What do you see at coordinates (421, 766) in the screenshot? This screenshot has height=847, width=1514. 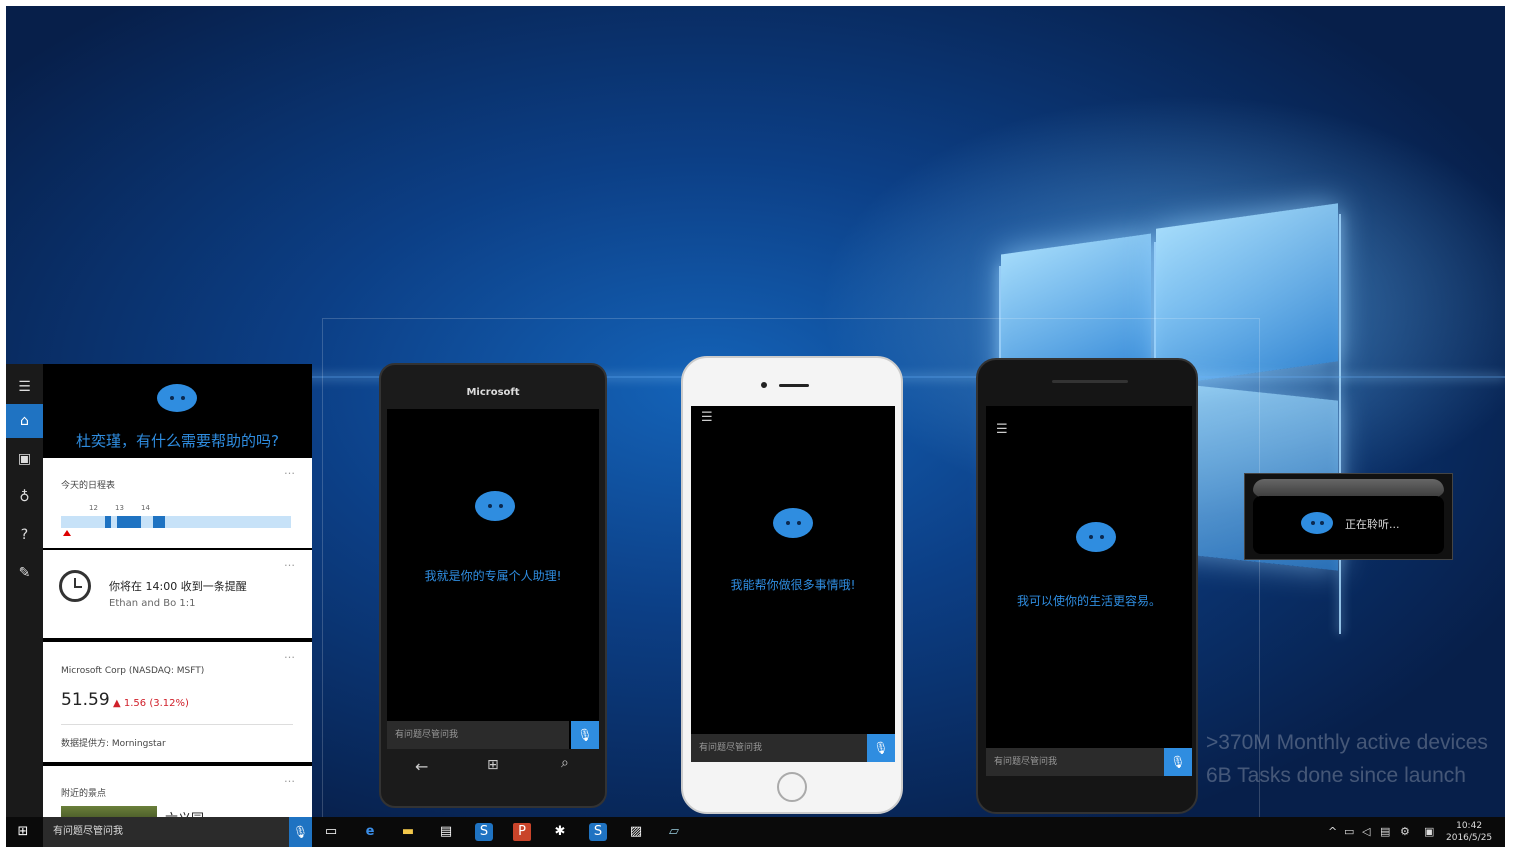 I see `back-icon: ←` at bounding box center [421, 766].